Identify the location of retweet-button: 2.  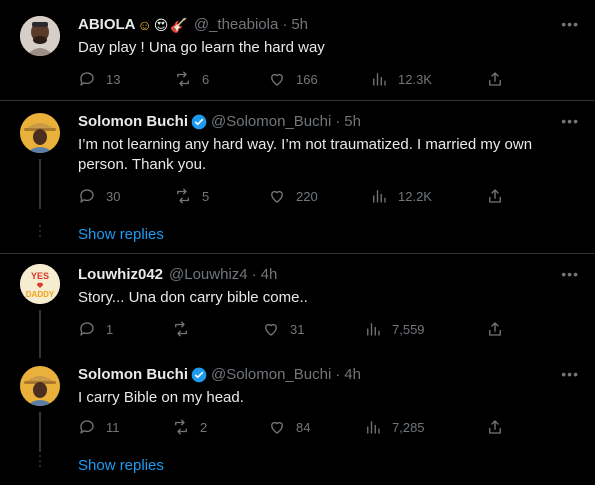
(189, 427).